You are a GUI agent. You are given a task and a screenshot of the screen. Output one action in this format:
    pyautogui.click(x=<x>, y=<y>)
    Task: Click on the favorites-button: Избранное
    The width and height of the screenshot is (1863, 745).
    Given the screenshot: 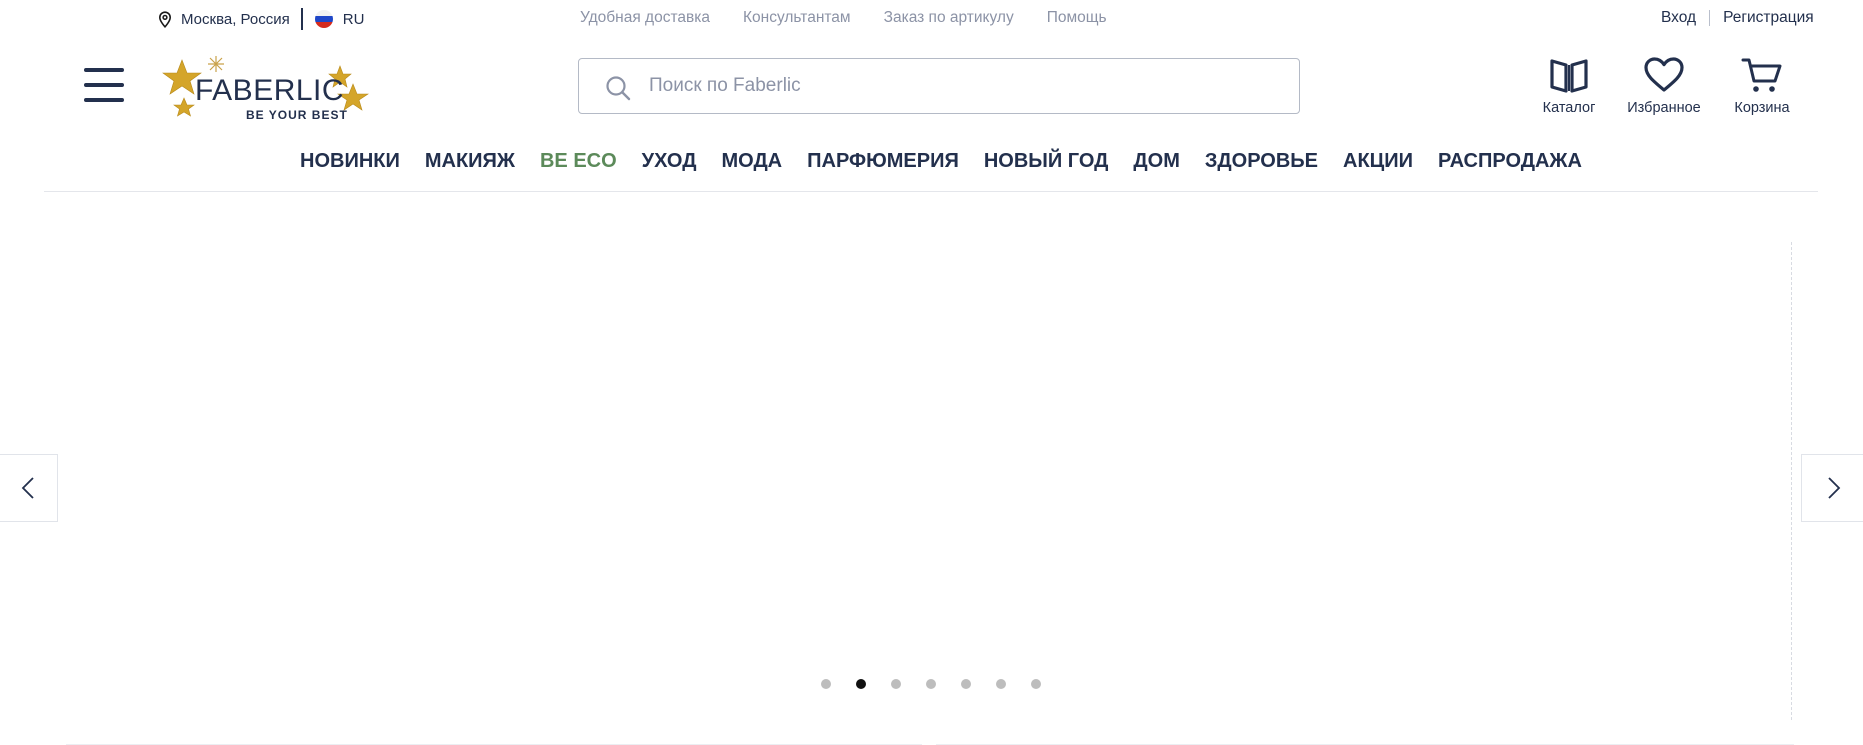 What is the action you would take?
    pyautogui.click(x=1664, y=86)
    